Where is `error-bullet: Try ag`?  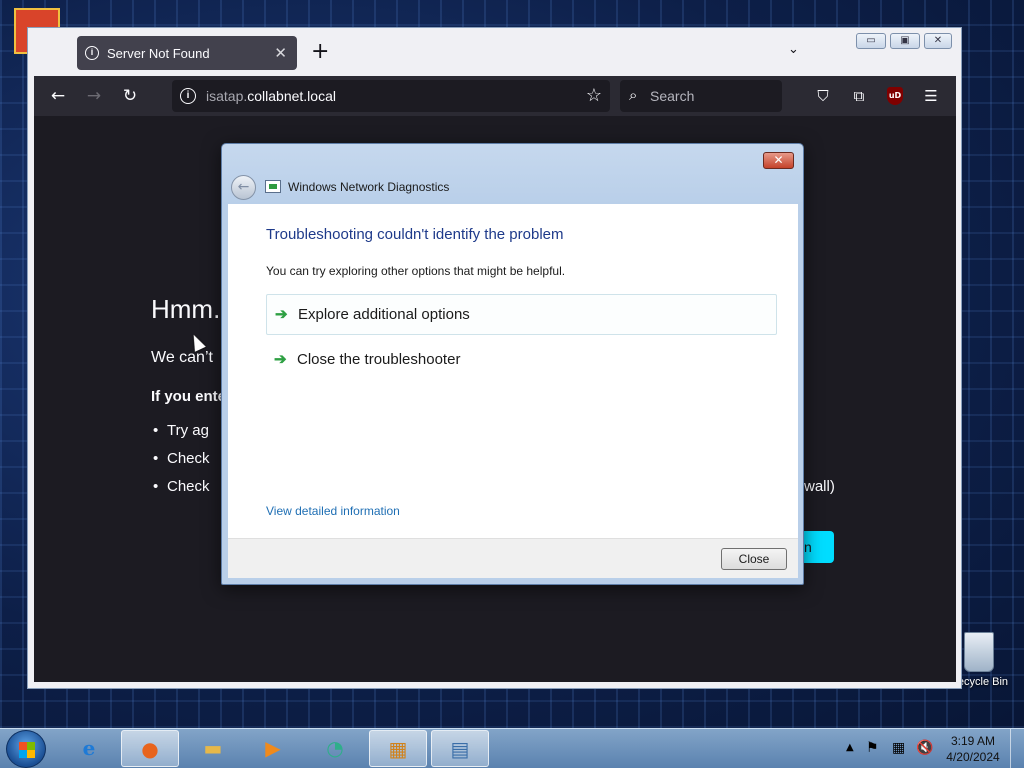 error-bullet: Try ag is located at coordinates (181, 430).